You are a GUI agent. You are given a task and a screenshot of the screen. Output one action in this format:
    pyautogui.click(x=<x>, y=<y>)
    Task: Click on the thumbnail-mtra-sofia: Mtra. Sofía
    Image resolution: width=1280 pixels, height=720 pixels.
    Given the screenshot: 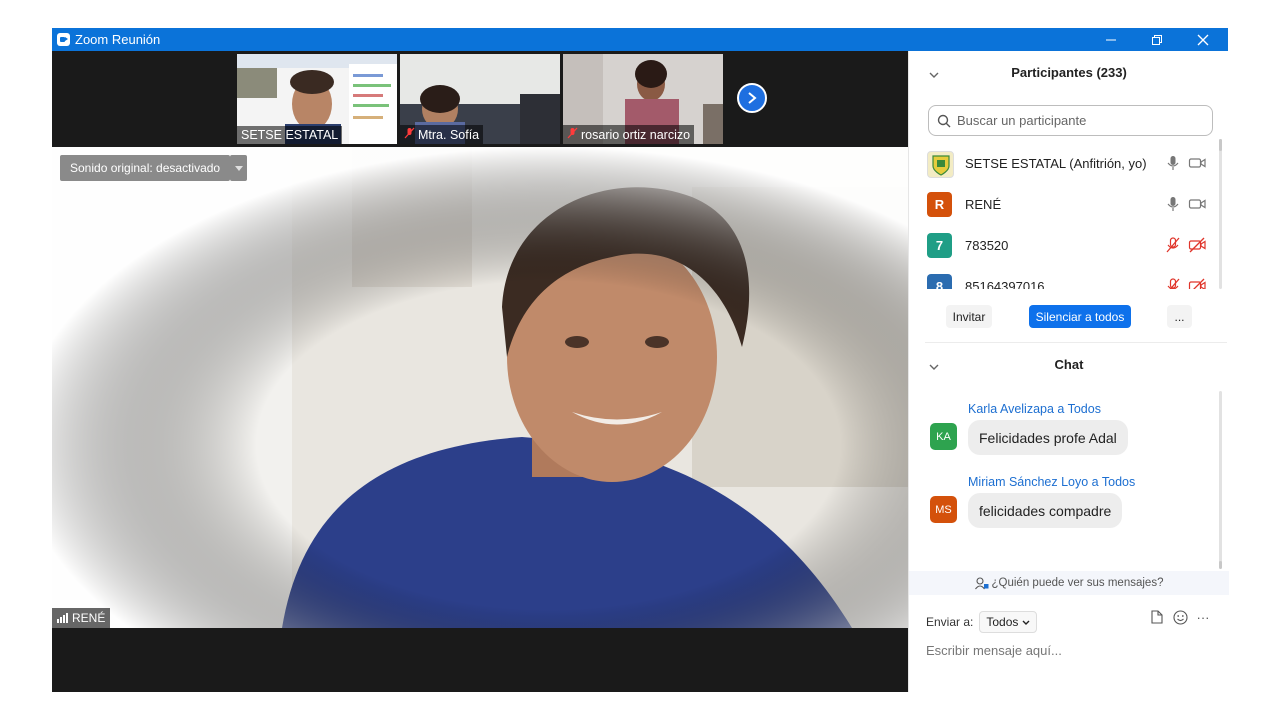 What is the action you would take?
    pyautogui.click(x=480, y=99)
    